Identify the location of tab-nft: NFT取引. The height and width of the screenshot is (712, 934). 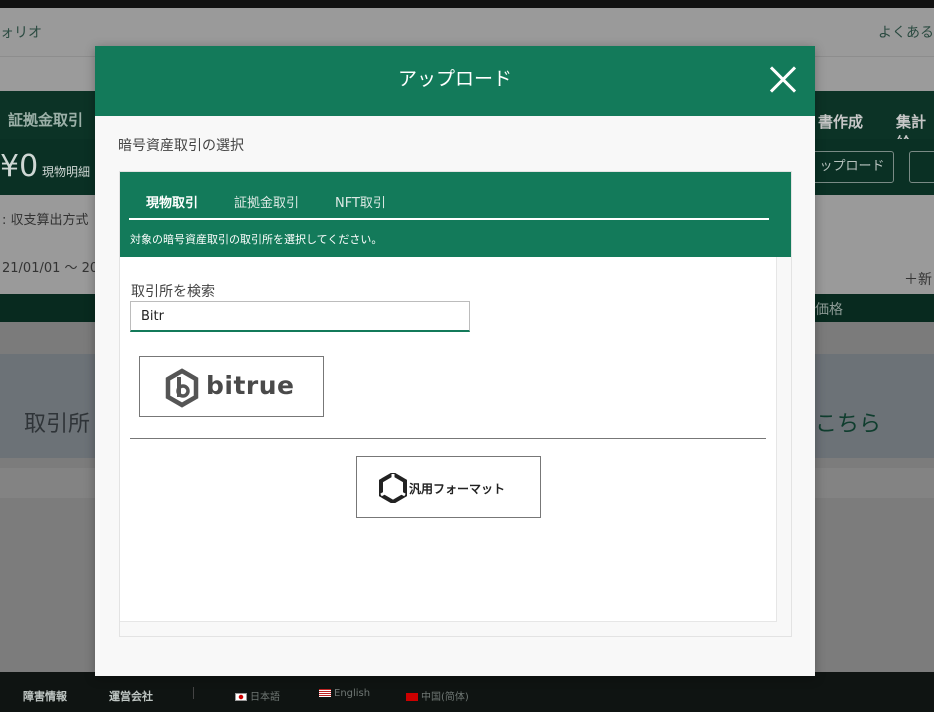
(360, 201).